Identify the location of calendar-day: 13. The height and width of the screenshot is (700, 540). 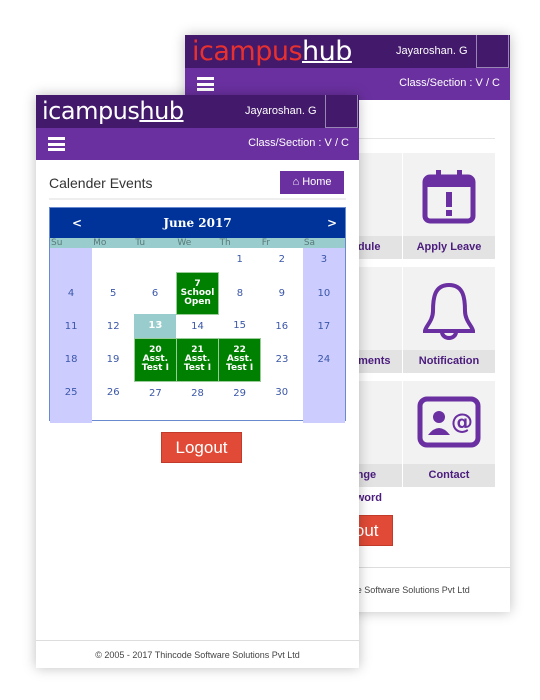
(155, 326).